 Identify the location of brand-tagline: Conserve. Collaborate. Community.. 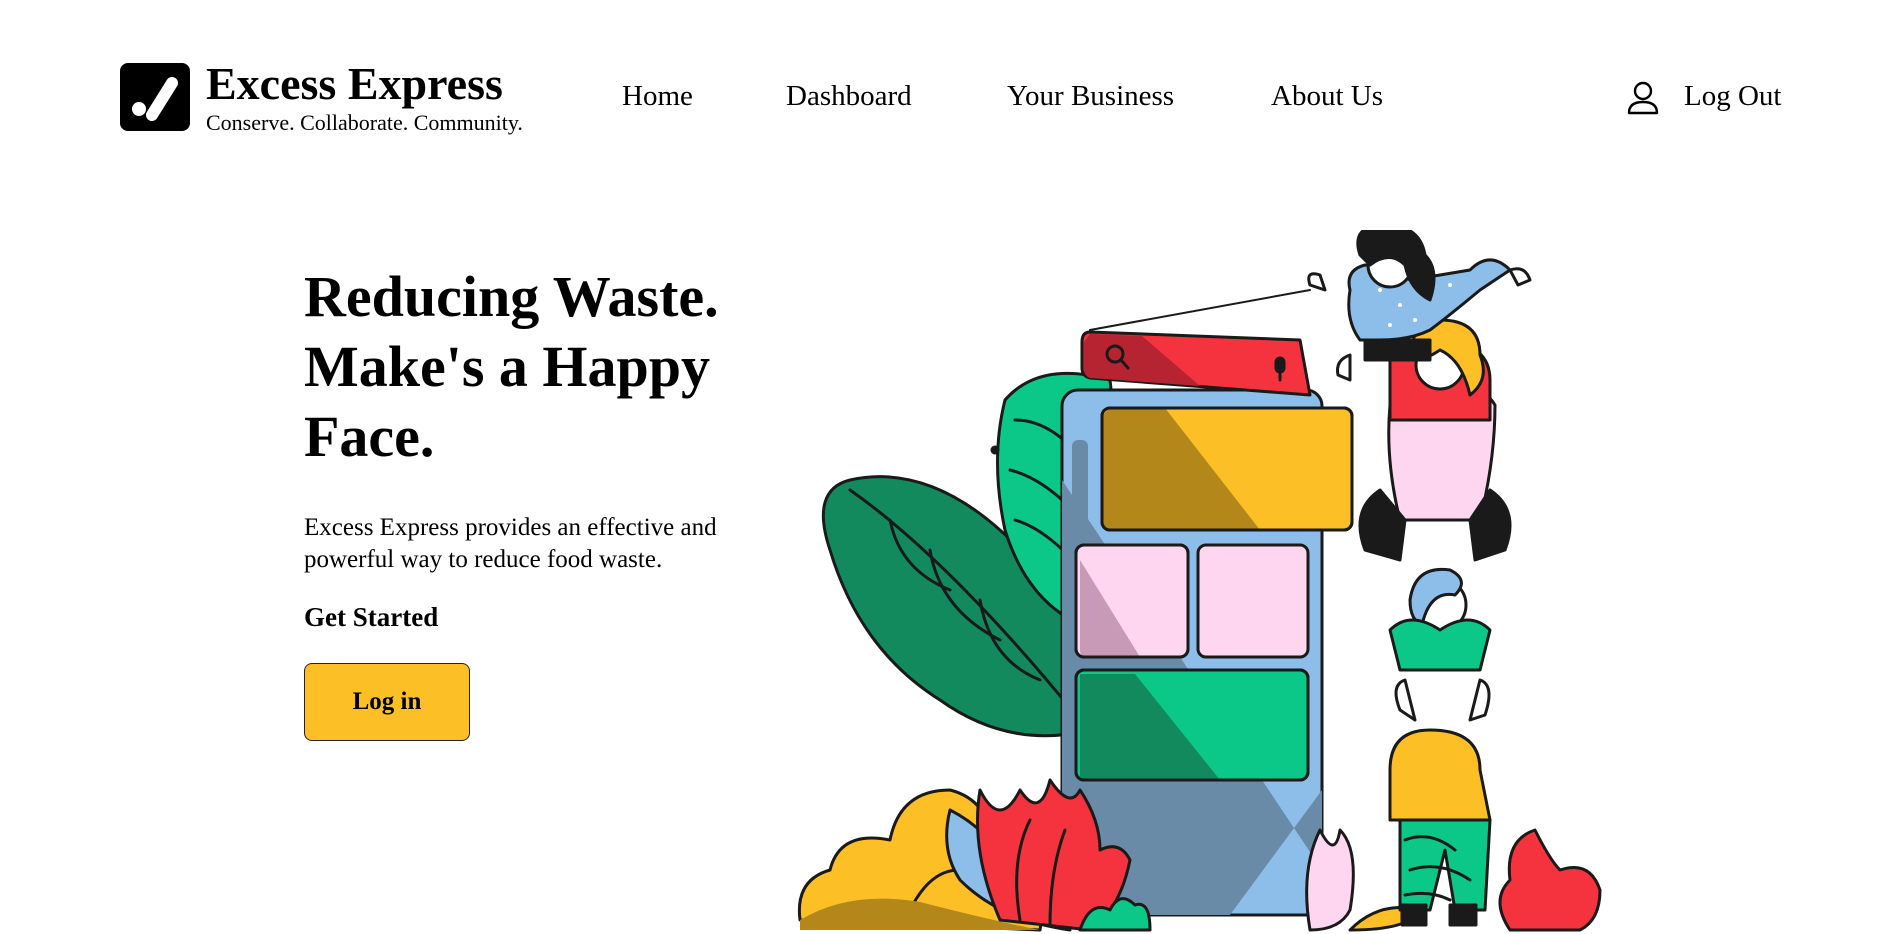
(364, 122).